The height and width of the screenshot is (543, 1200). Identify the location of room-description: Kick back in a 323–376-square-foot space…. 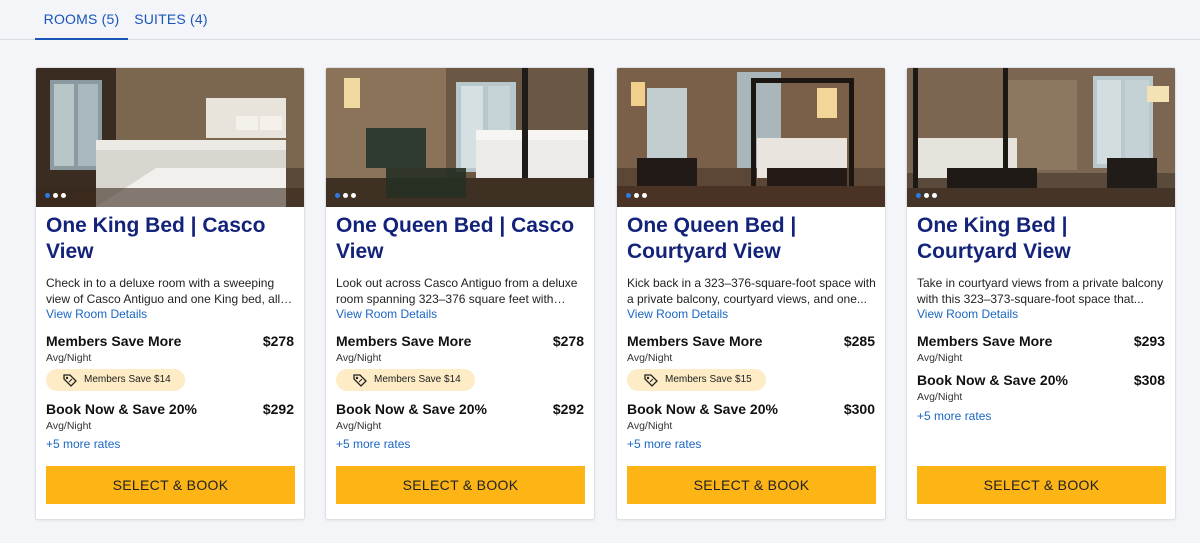
(751, 291).